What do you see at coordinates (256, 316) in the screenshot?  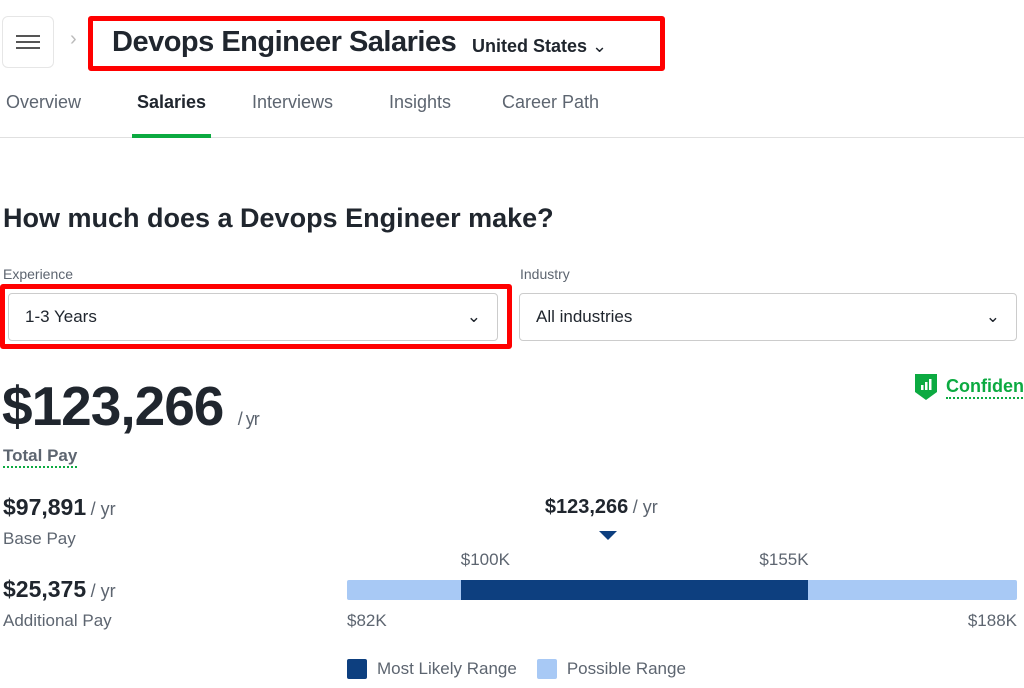 I see `highlight-box` at bounding box center [256, 316].